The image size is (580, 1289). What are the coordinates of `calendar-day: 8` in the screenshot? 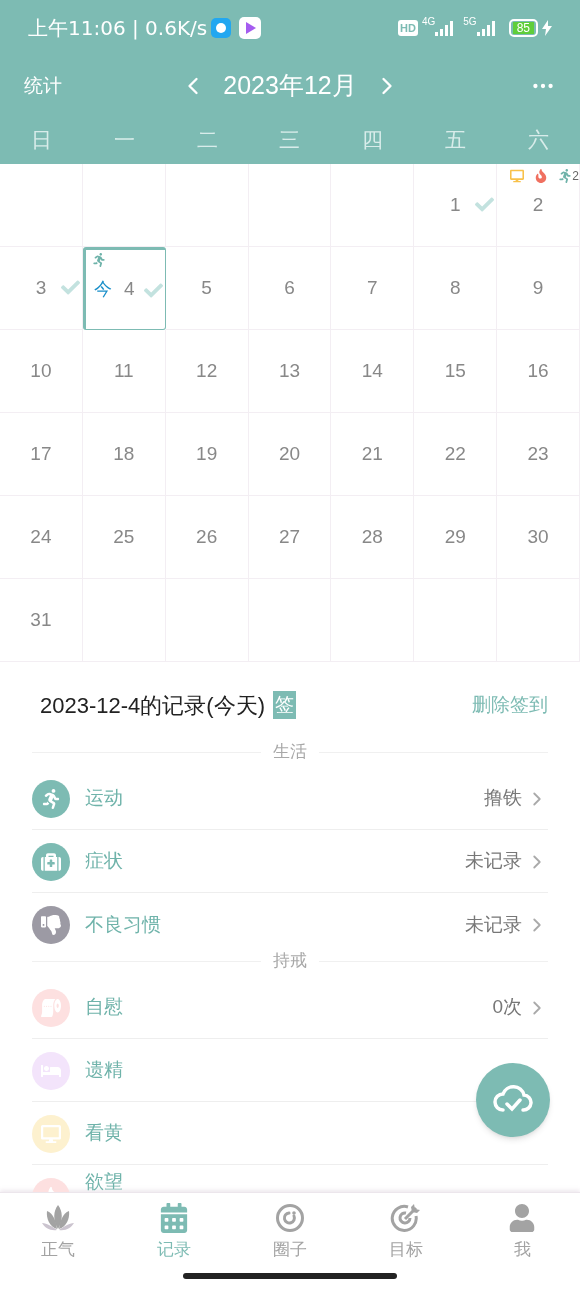 It's located at (456, 288).